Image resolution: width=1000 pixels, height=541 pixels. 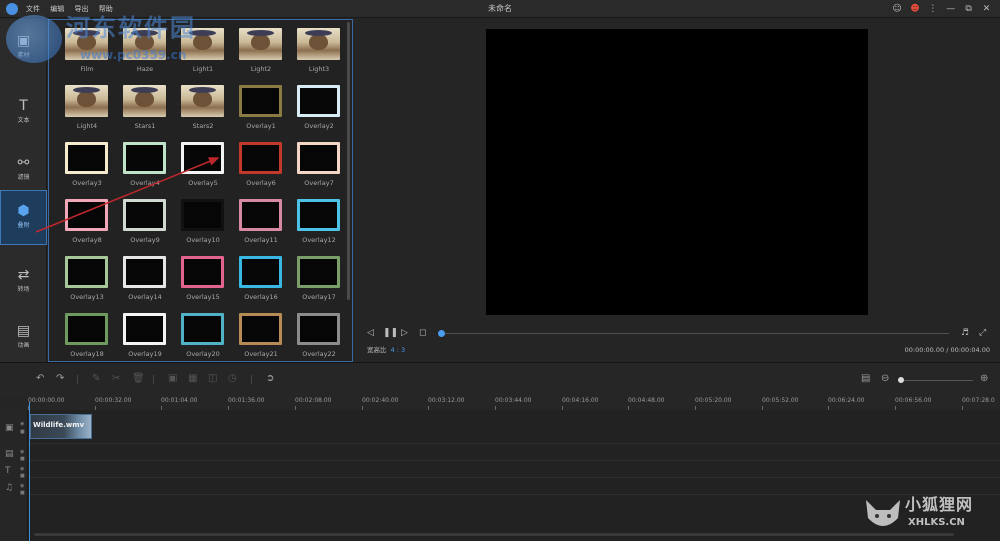 I want to click on arrow-line, so click(x=127, y=195).